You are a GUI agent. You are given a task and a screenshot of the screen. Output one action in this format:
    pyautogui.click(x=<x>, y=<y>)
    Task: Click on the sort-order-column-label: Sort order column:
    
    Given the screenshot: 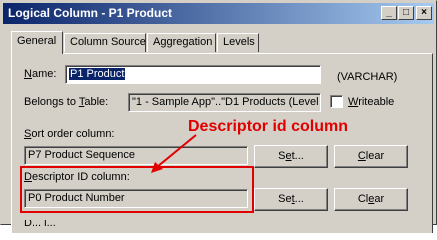 What is the action you would take?
    pyautogui.click(x=69, y=134)
    